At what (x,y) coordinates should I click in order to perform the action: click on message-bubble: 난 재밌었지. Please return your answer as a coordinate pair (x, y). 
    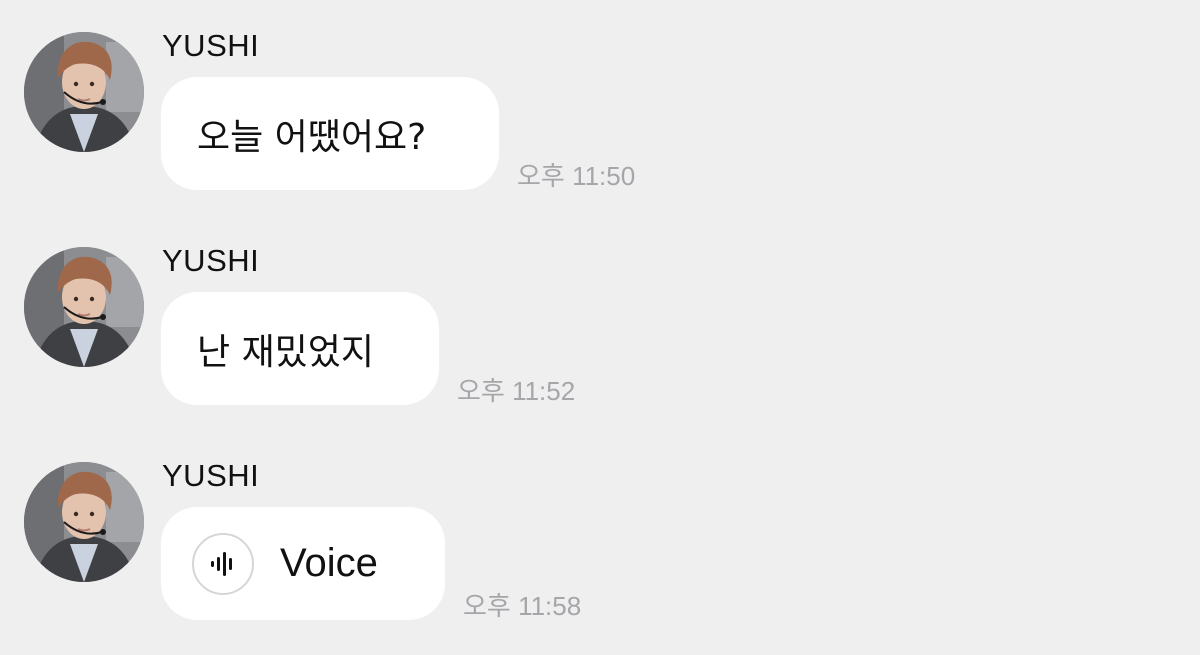
    Looking at the image, I should click on (300, 348).